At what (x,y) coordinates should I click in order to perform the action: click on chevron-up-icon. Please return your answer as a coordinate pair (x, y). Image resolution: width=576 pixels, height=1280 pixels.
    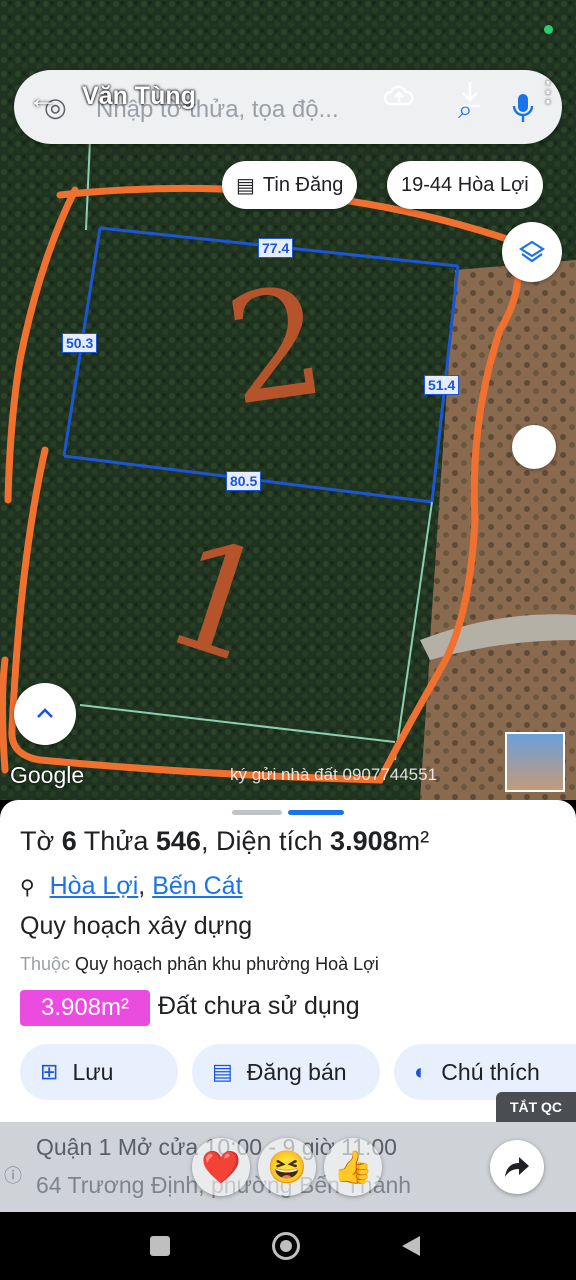
    Looking at the image, I should click on (45, 713).